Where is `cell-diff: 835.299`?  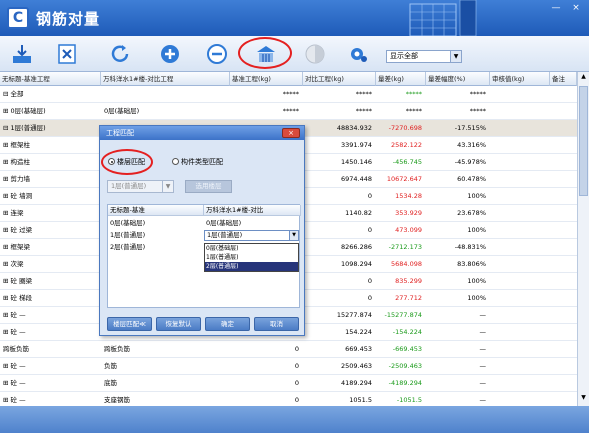
cell-diff: 835.299 is located at coordinates (408, 281).